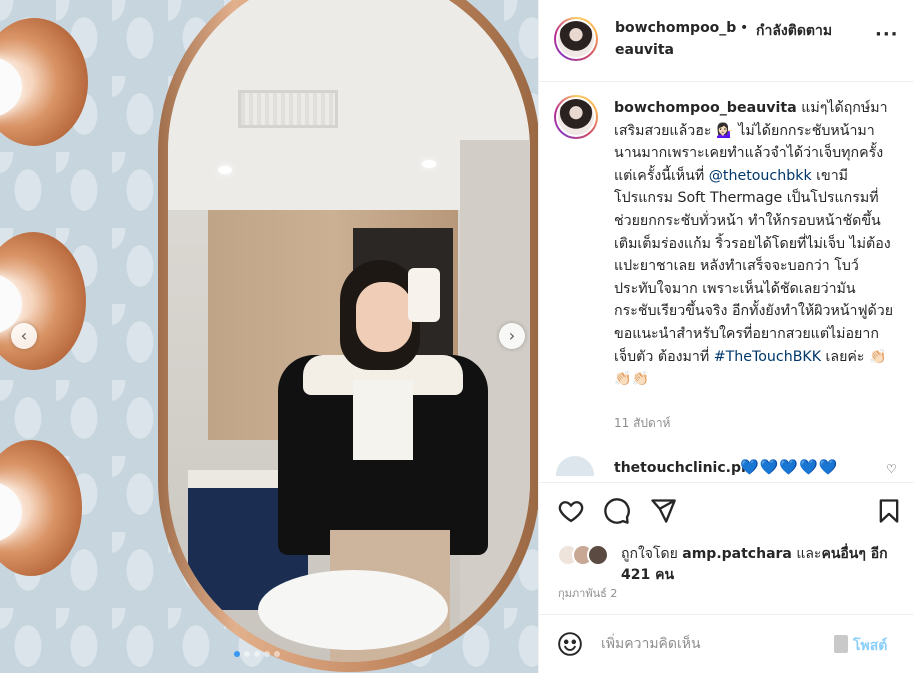 The image size is (914, 673). I want to click on bookmark-icon, so click(889, 511).